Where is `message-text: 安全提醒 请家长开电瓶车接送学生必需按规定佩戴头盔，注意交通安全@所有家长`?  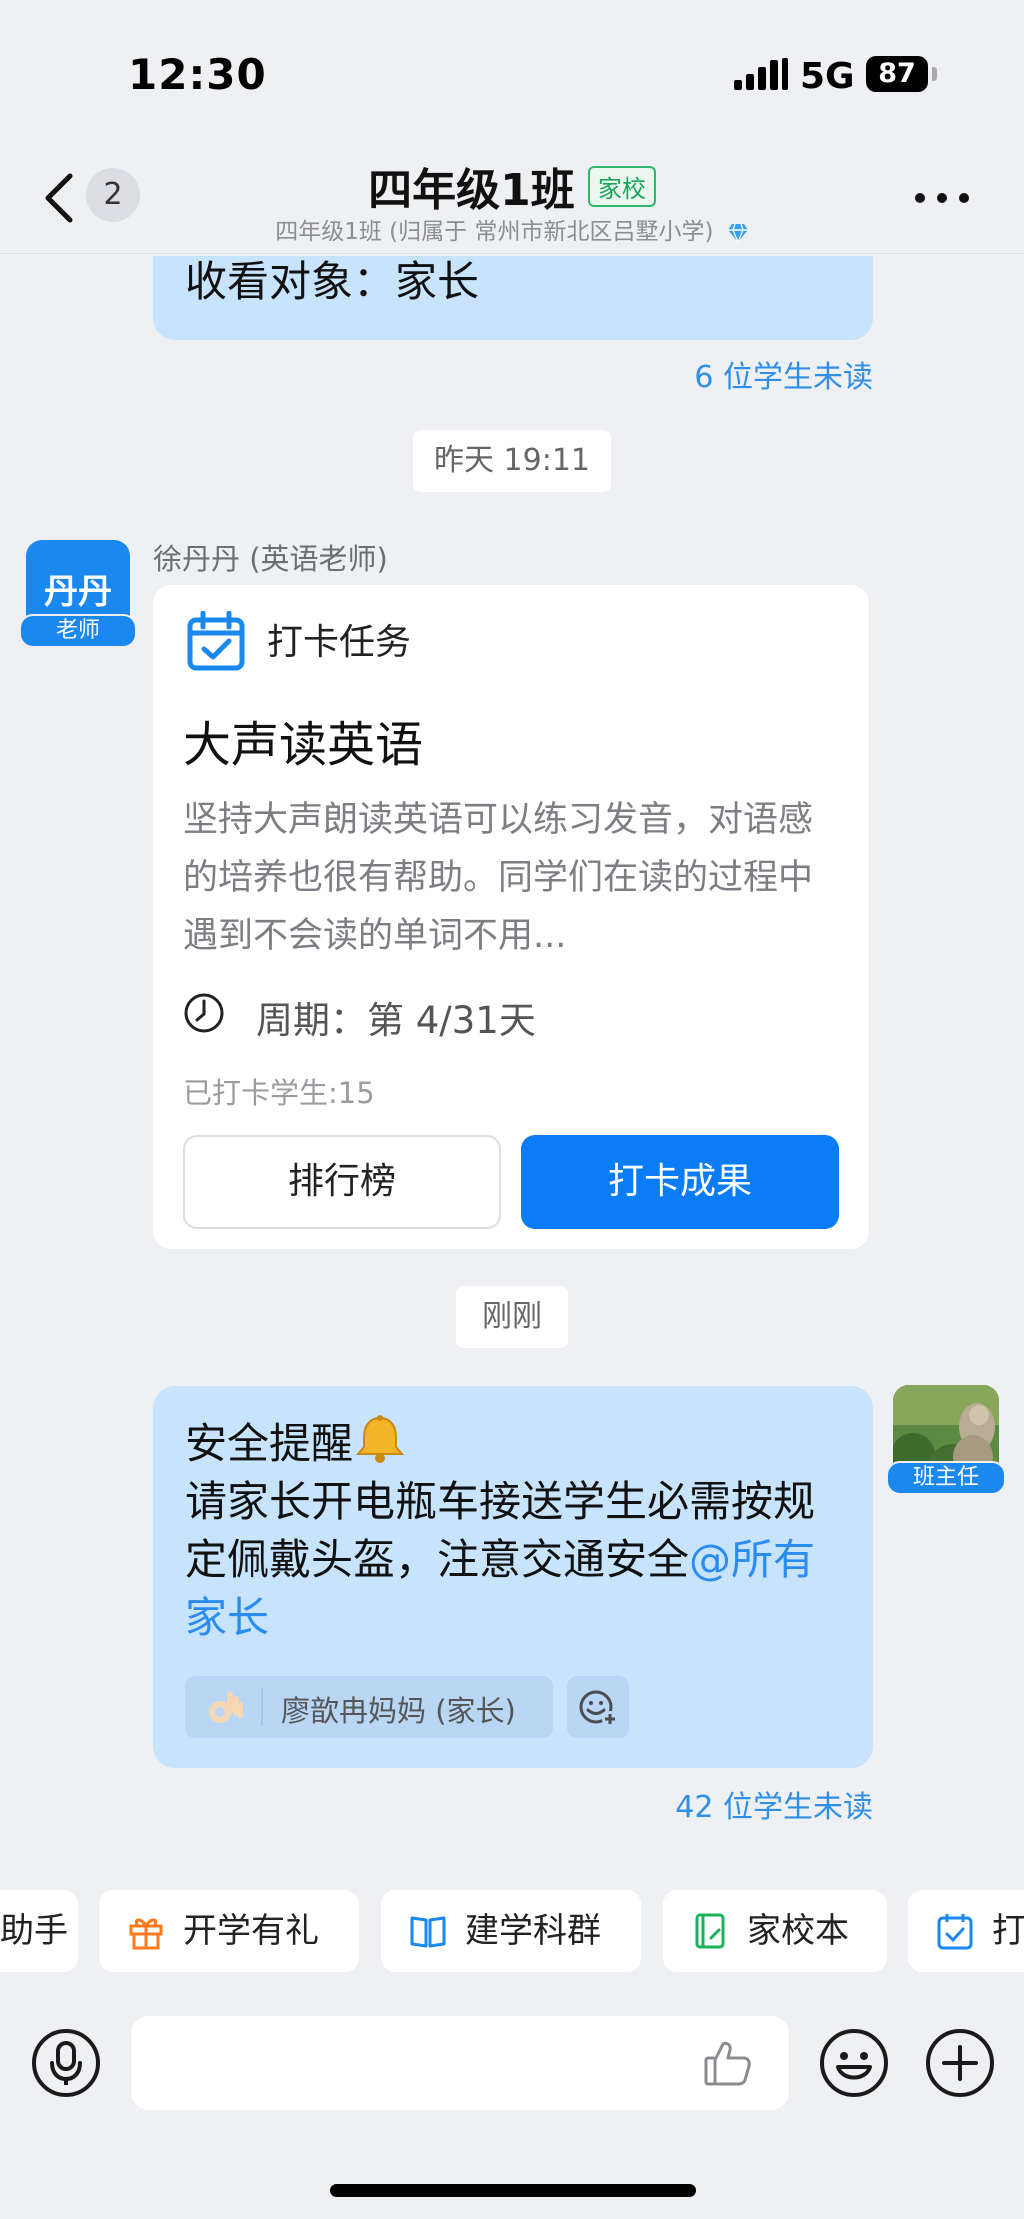 message-text: 安全提醒 请家长开电瓶车接送学生必需按规定佩戴头盔，注意交通安全@所有家长 is located at coordinates (515, 1530).